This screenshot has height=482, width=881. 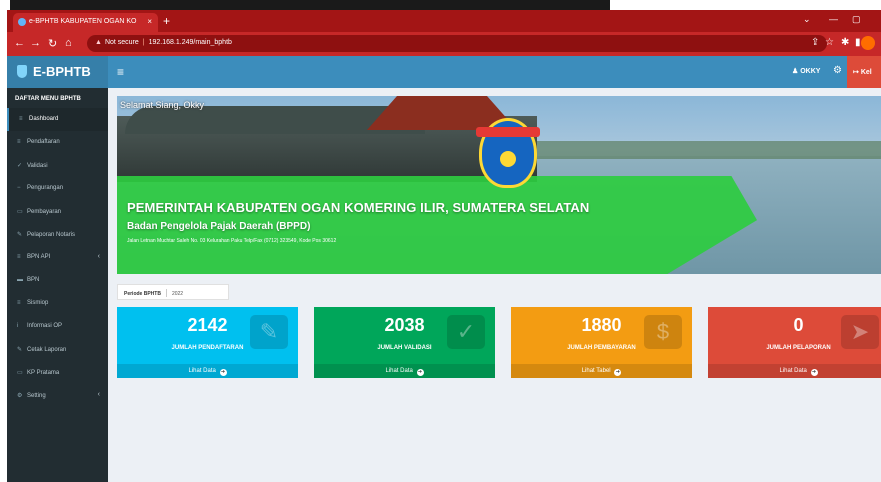 I want to click on sidebar-item-icon: ⚙, so click(x=20, y=396).